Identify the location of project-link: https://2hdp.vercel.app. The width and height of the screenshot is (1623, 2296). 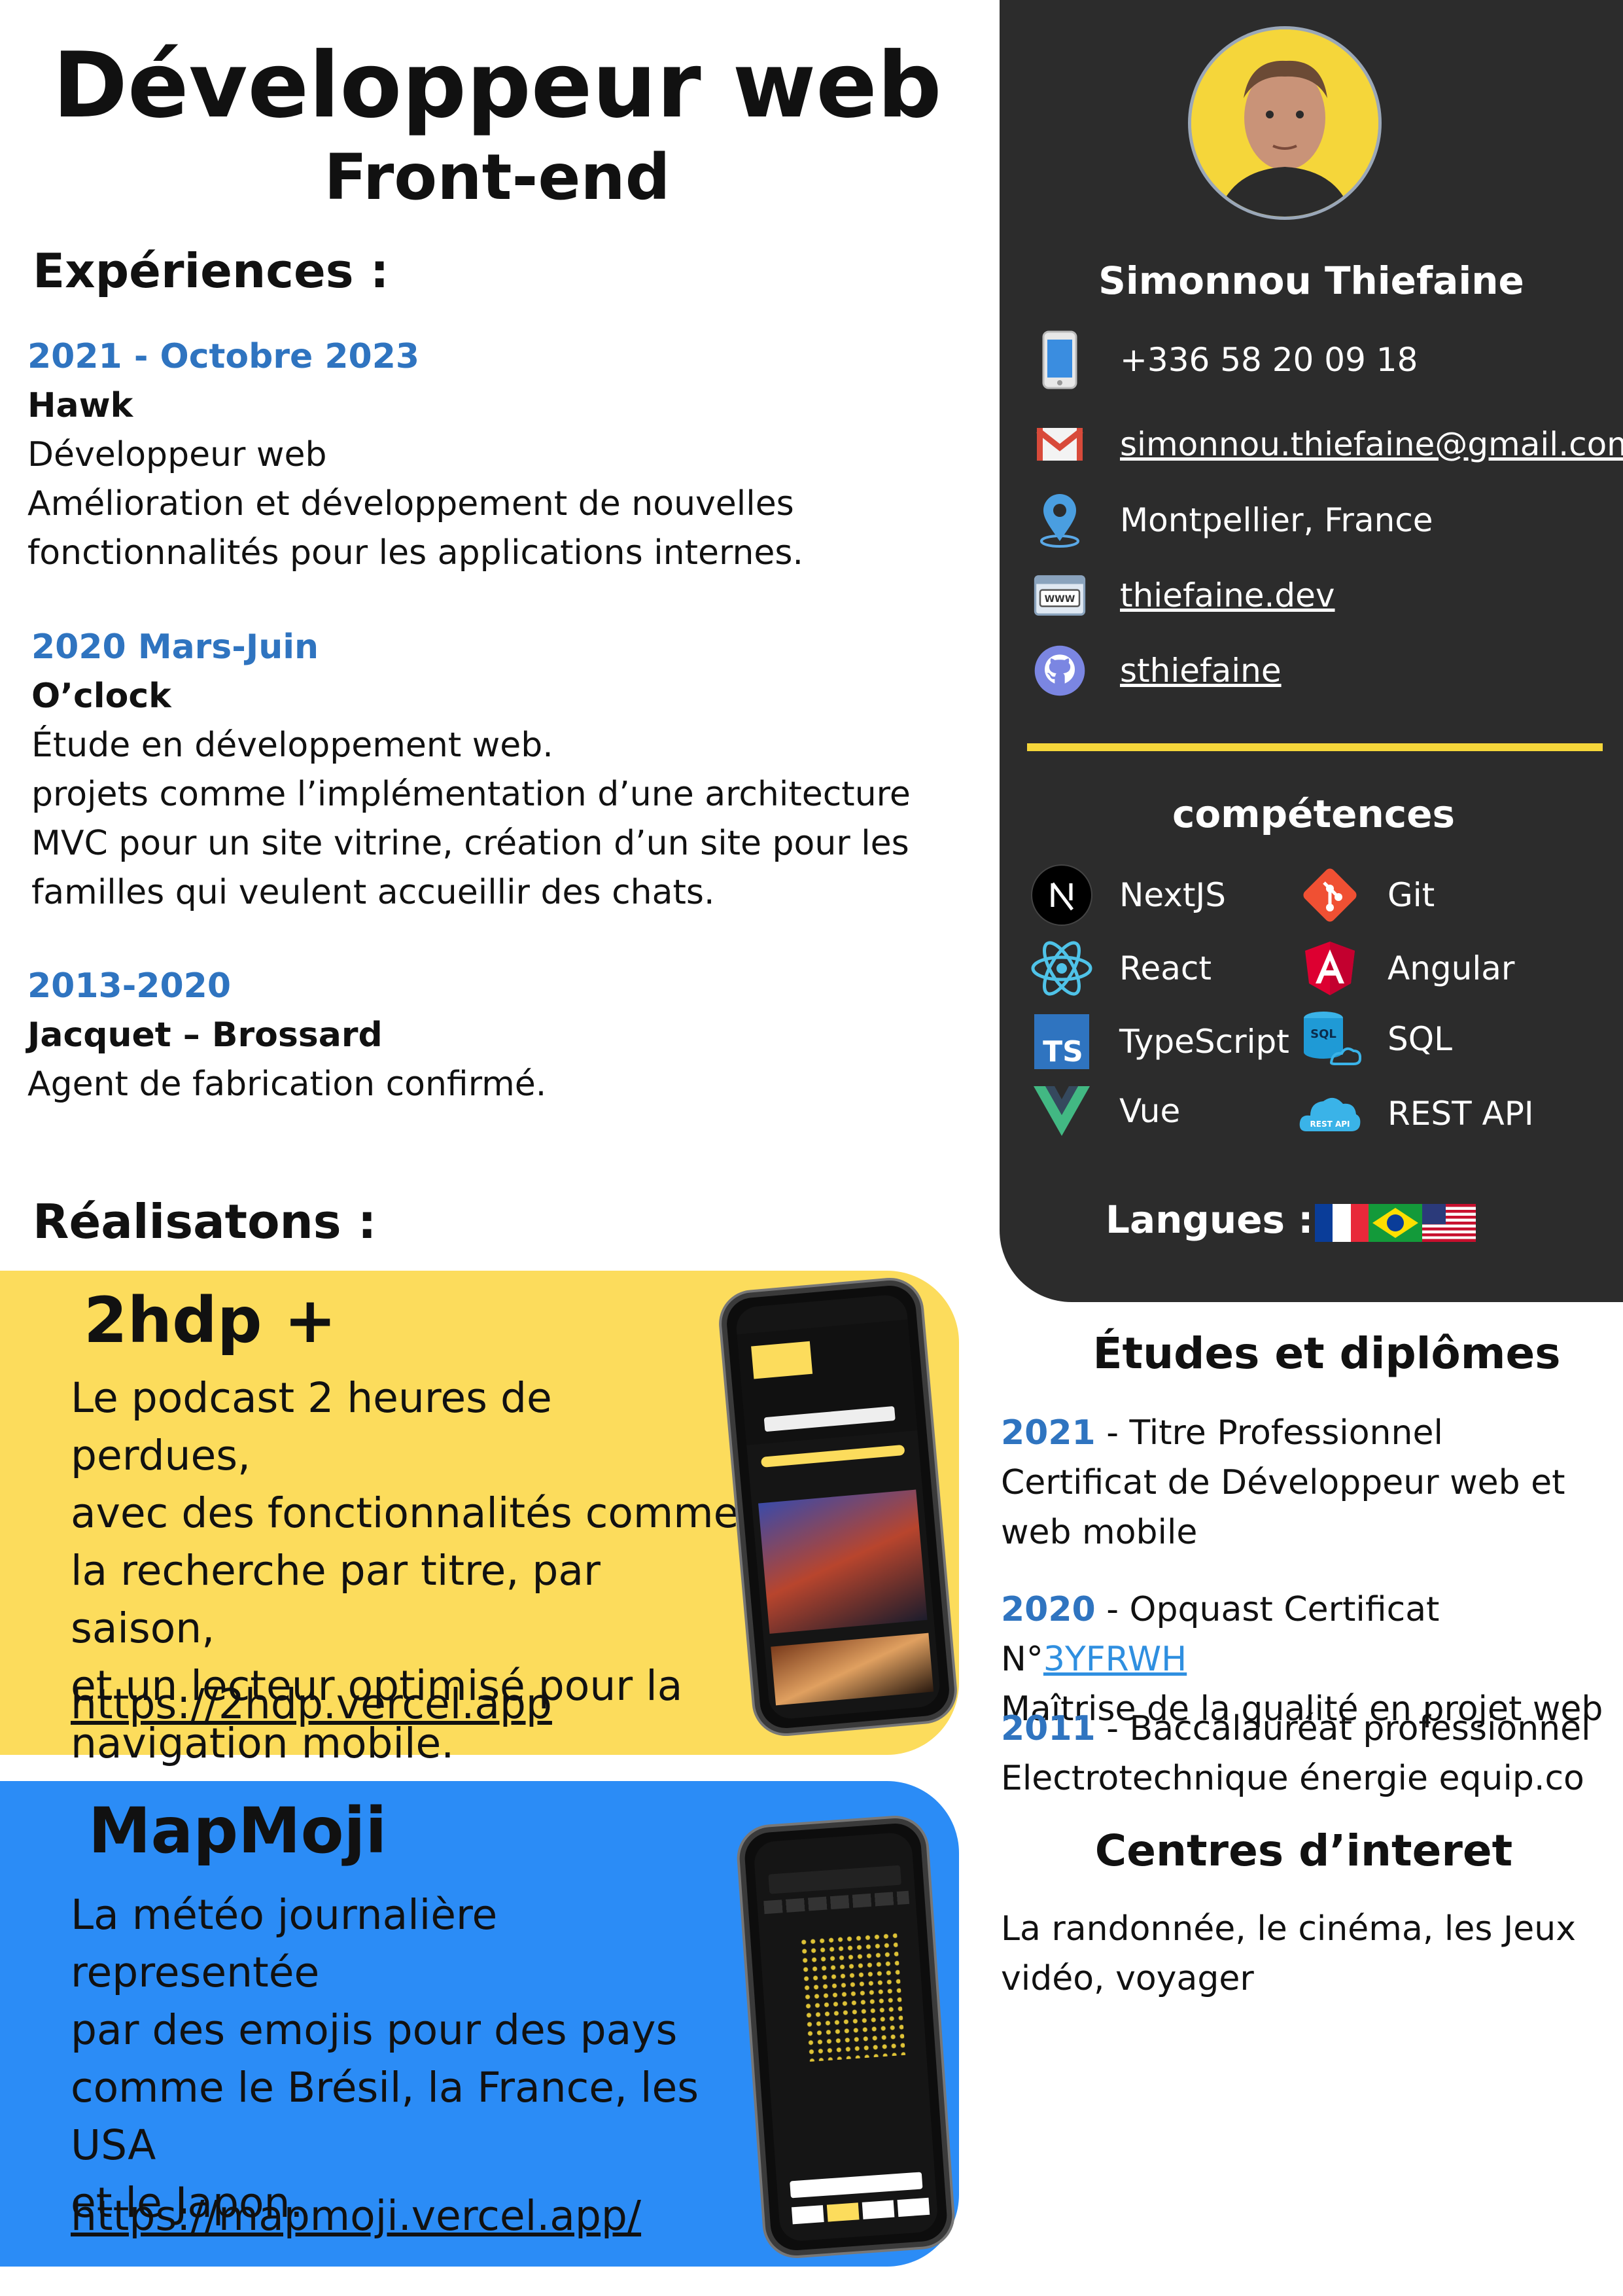
(311, 1704).